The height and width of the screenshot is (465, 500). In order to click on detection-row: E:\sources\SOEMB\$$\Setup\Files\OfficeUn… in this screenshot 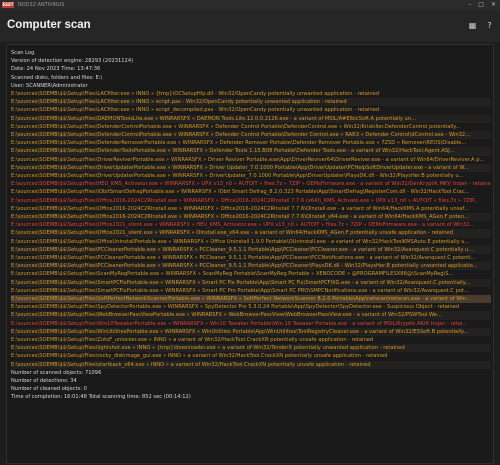, I will do `click(251, 242)`.